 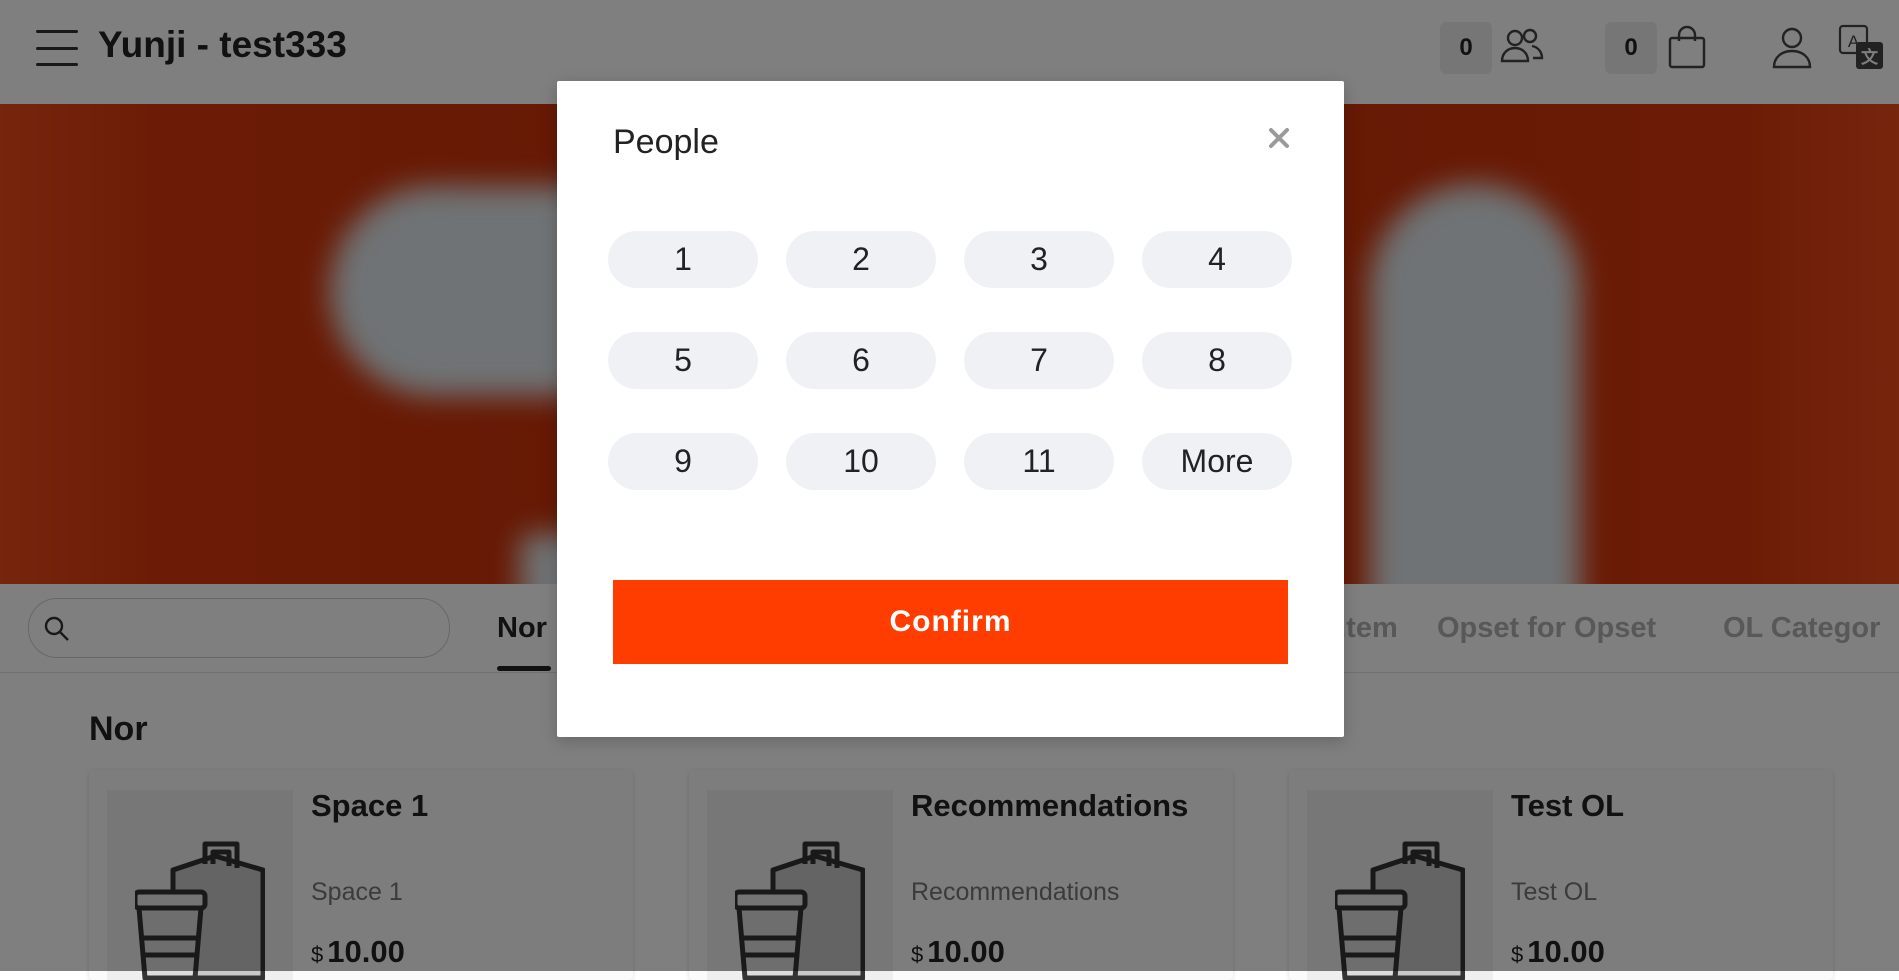 I want to click on people-option-7: 7, so click(x=1039, y=360).